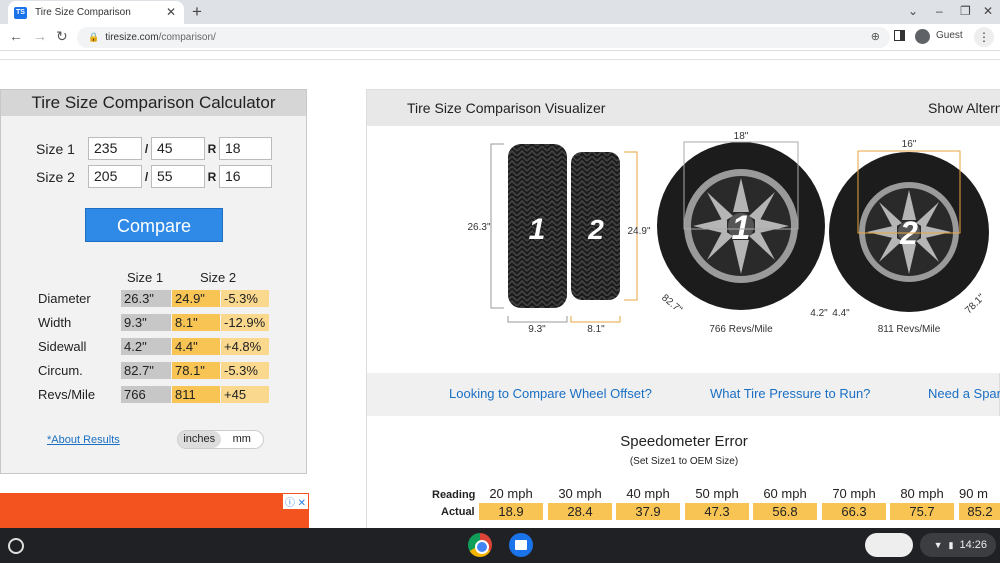 This screenshot has height=563, width=1000. Describe the element at coordinates (500, 12) in the screenshot. I see `tab-strip: TS Tire Size Comparison ✕ + ⌄ – ❐ ✕` at that location.